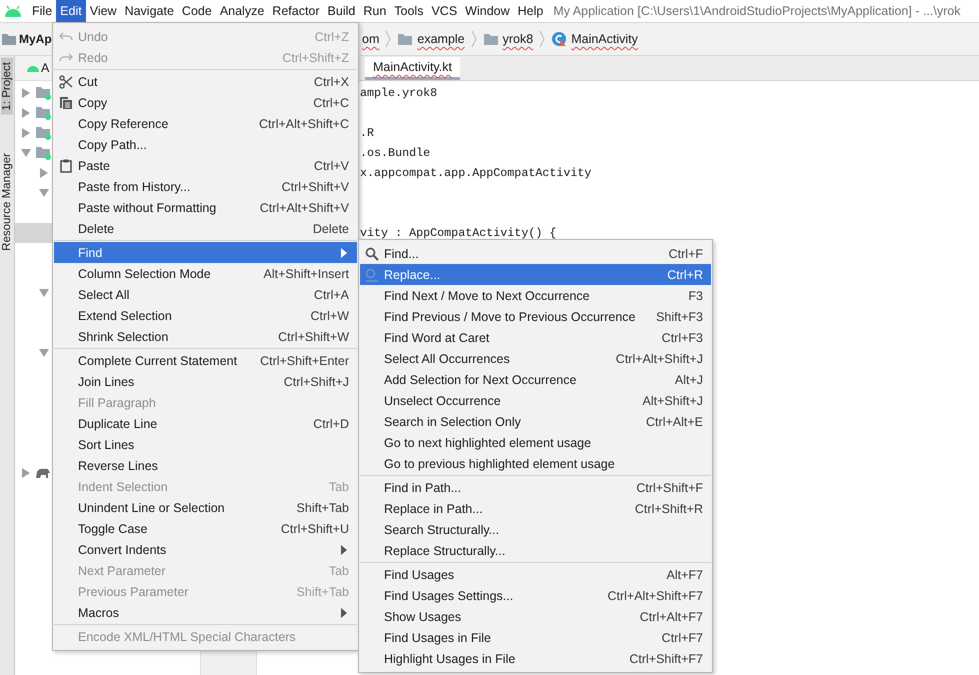  What do you see at coordinates (296, 11) in the screenshot?
I see `menu-bar-item: Refactor` at bounding box center [296, 11].